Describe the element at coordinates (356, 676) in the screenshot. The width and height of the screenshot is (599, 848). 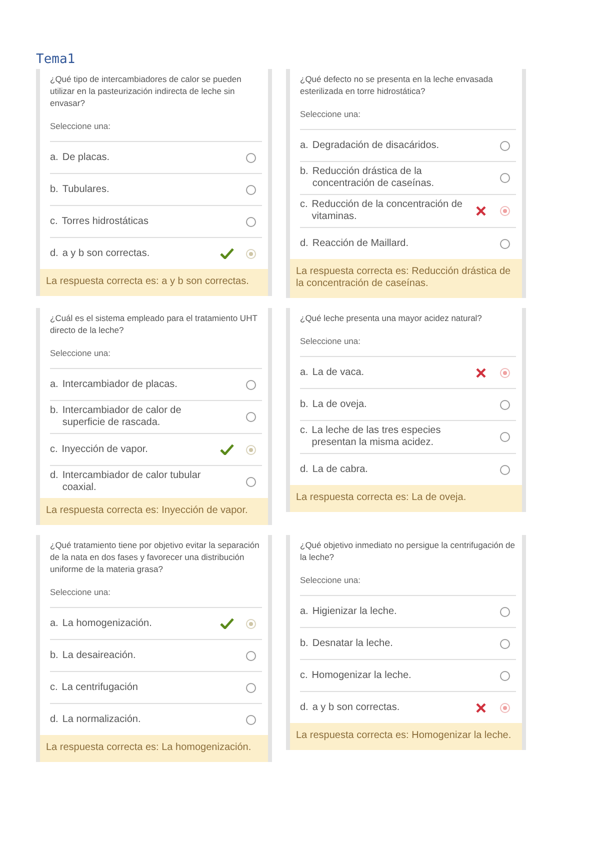
I see `option-label: c. Homogenizar la leche.` at that location.